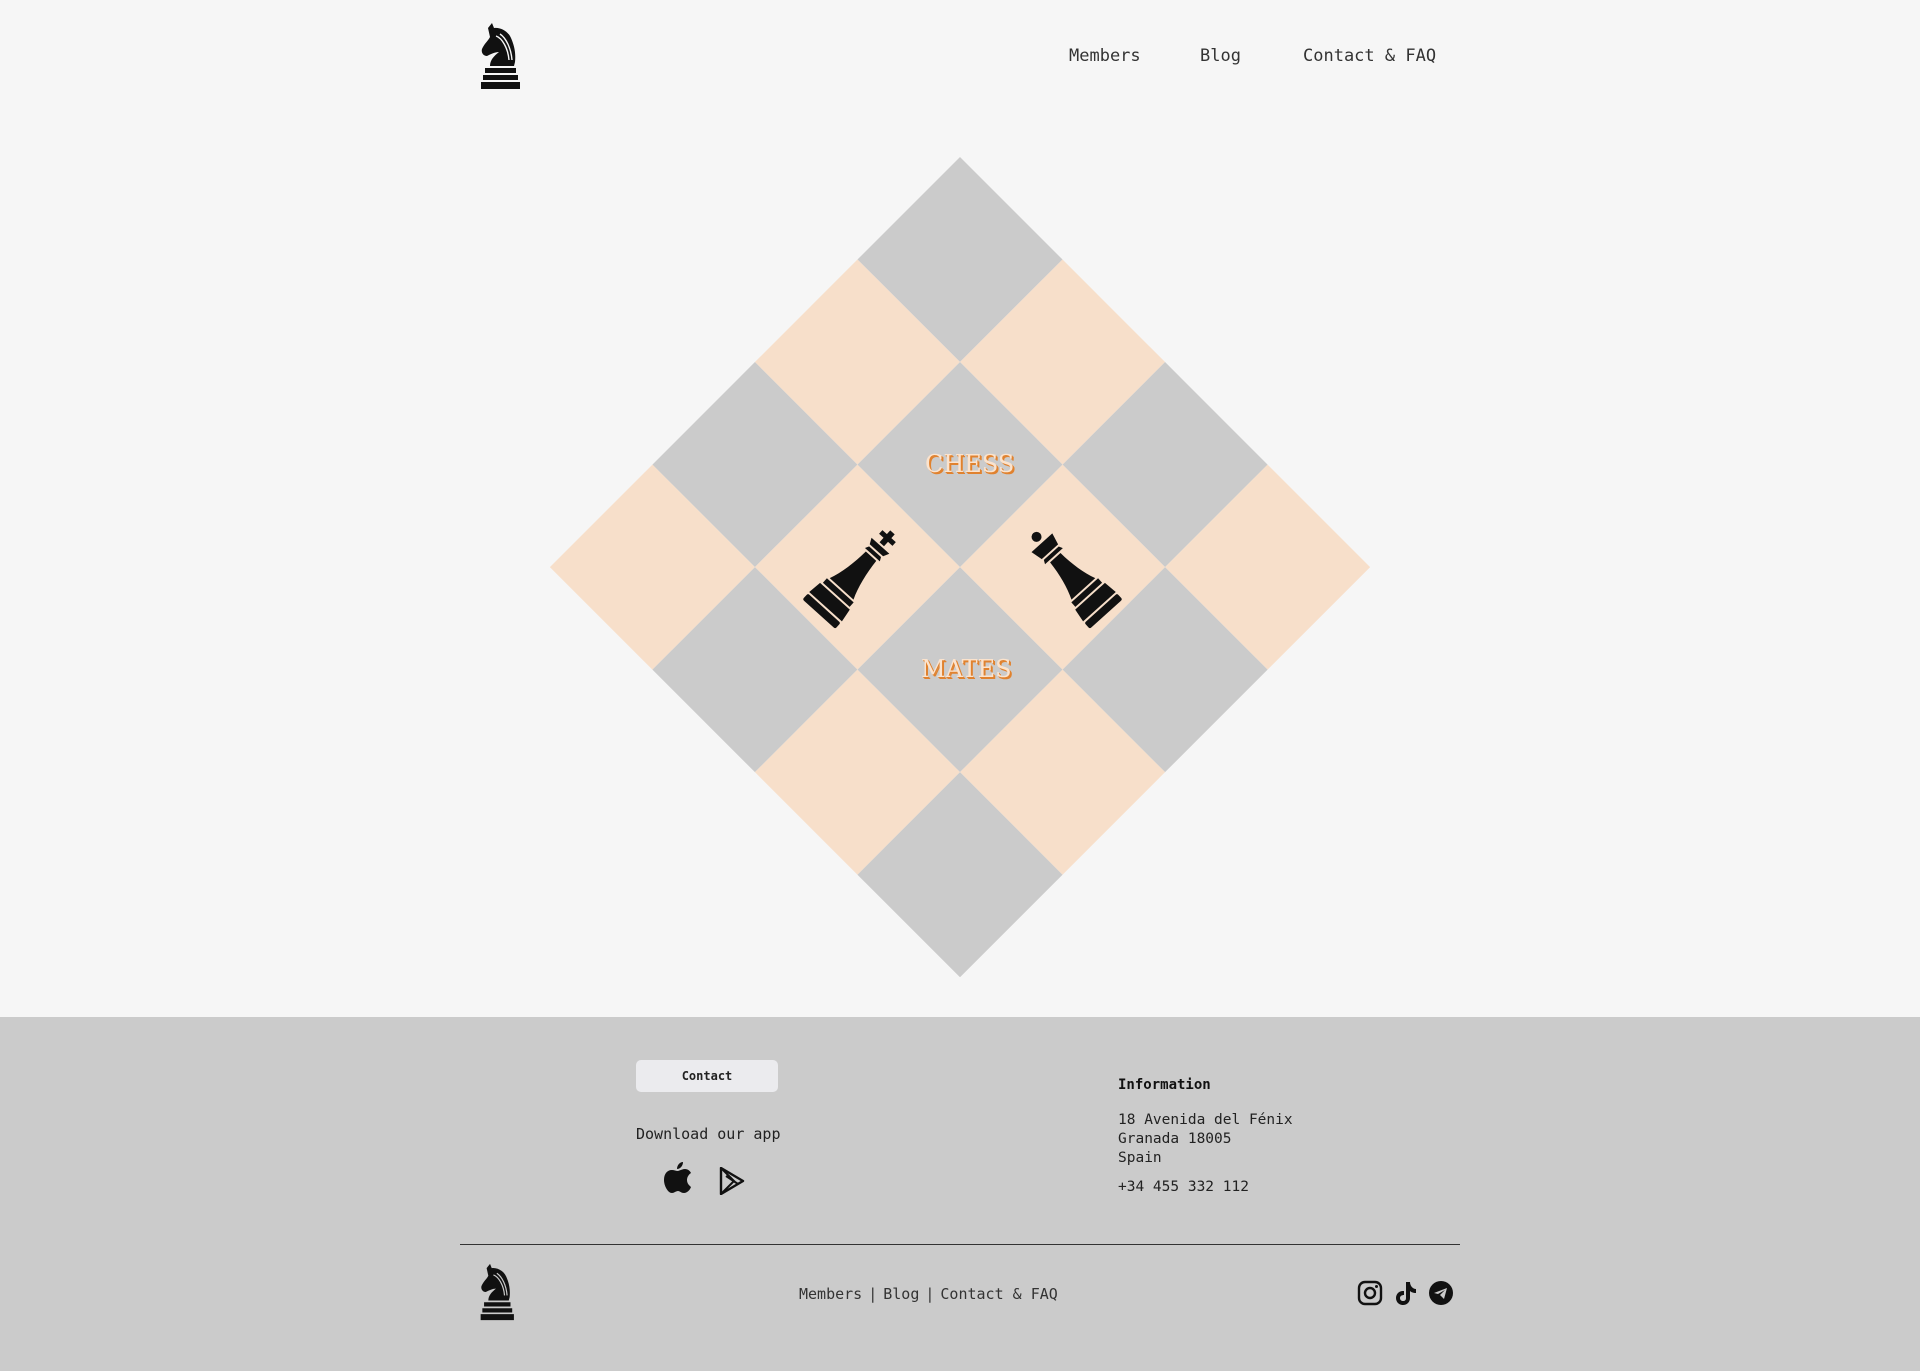  I want to click on instagram-icon, so click(1370, 1293).